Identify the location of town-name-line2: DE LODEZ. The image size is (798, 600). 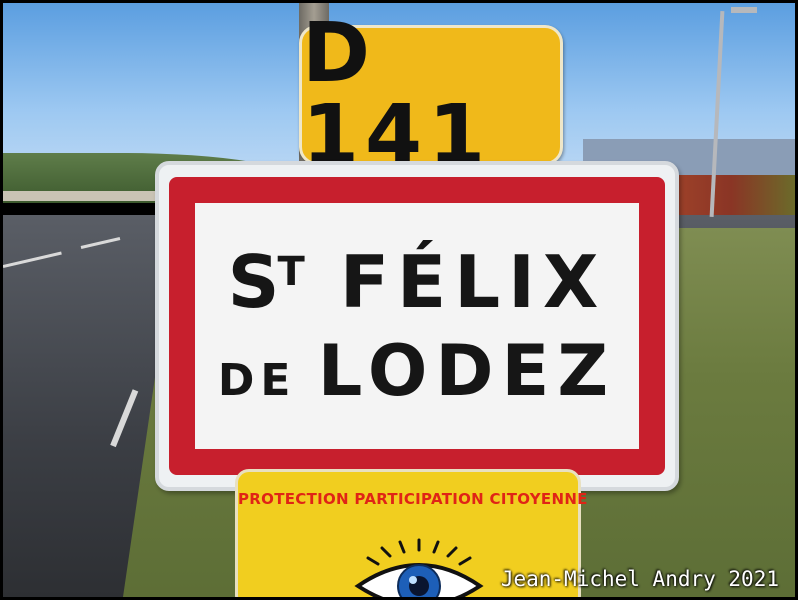
(417, 371).